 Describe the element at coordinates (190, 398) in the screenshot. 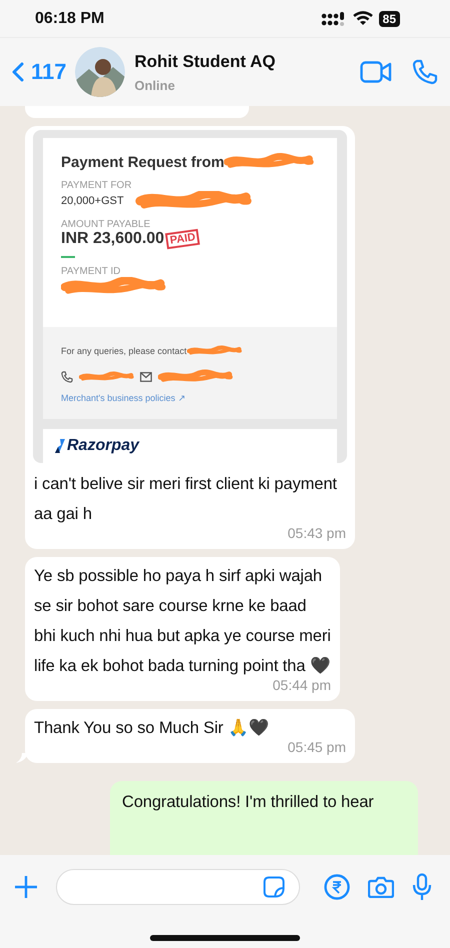

I see `policies-link: Merchant's business policies ↗` at that location.